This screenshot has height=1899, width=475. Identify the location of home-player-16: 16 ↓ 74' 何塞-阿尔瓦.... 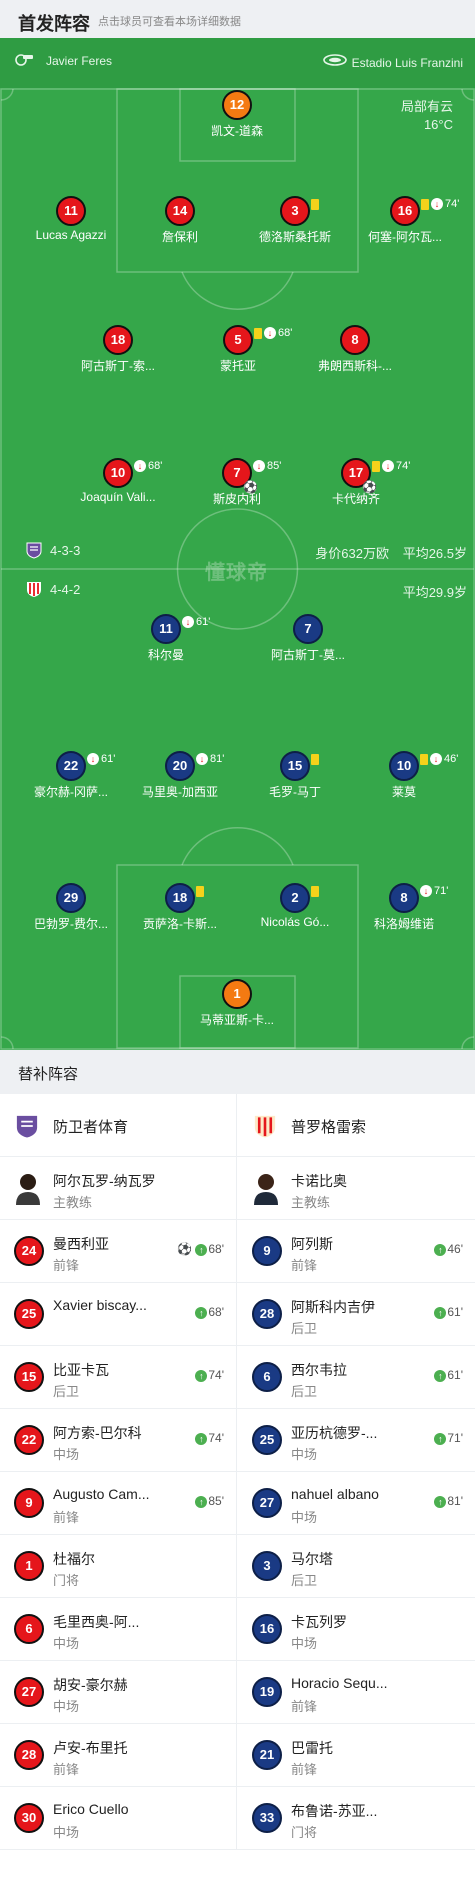
(405, 220).